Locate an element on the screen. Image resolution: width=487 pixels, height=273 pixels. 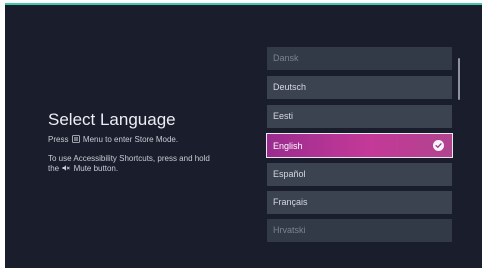
store-mode-instruction: Press Menu to enter Store Mode. is located at coordinates (113, 139).